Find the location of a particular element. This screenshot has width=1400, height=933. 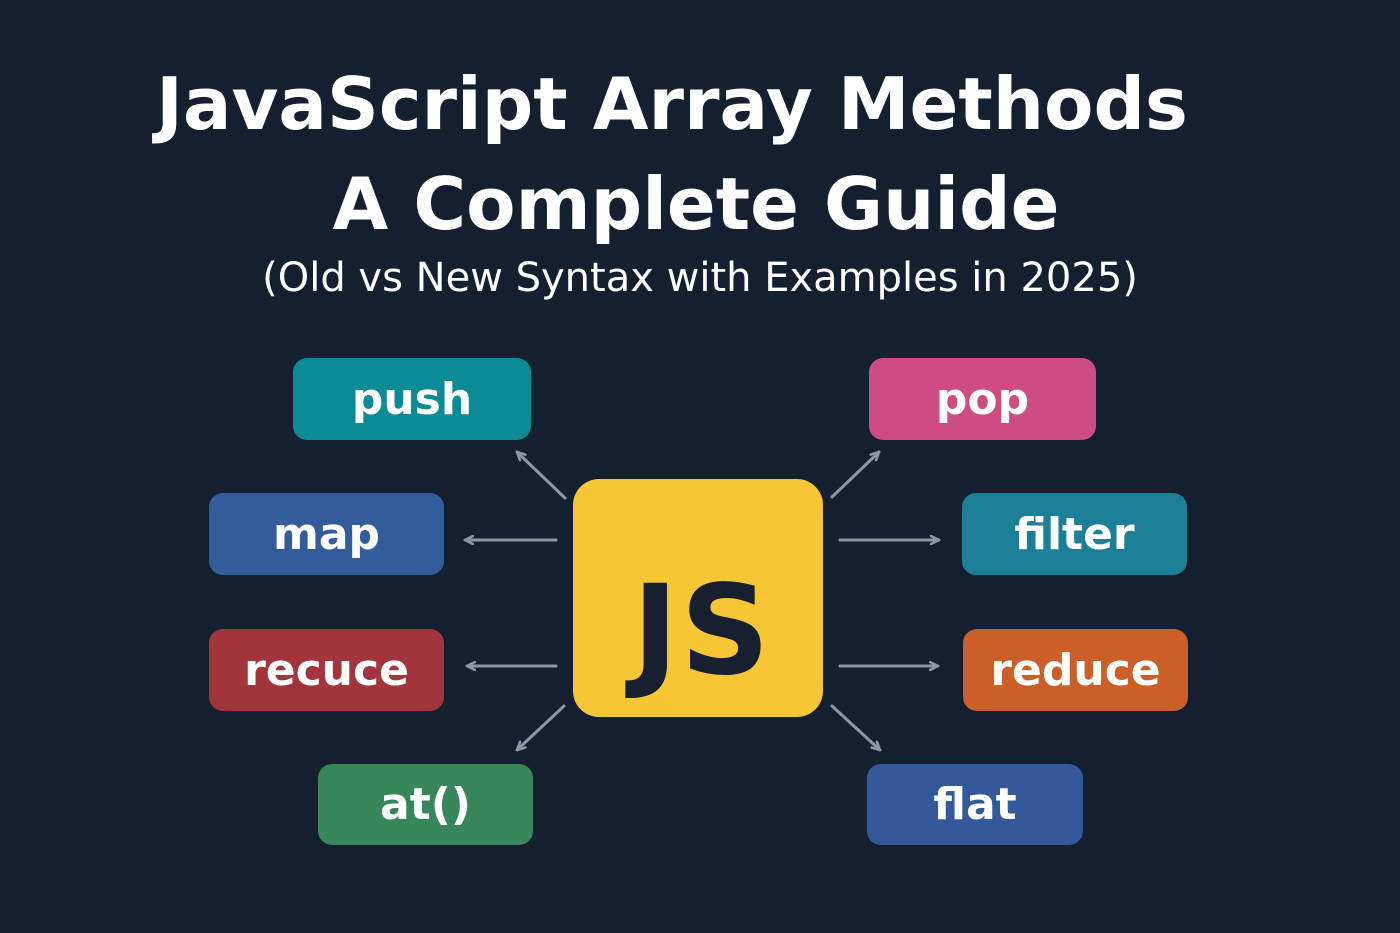

arrow-to-flat is located at coordinates (856, 728).